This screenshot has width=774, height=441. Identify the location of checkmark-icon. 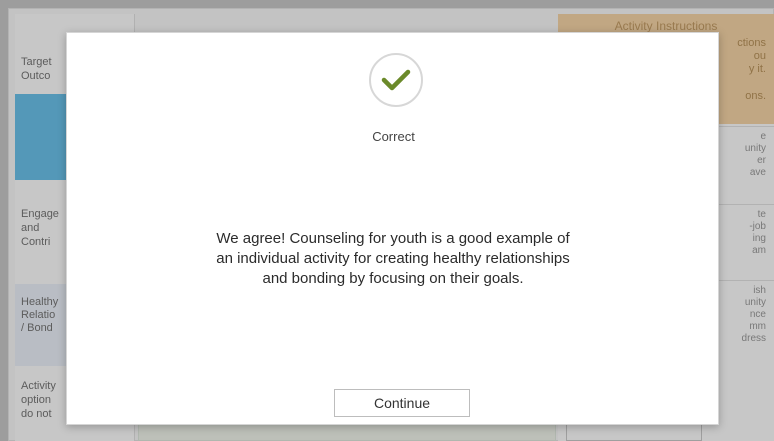
(396, 80).